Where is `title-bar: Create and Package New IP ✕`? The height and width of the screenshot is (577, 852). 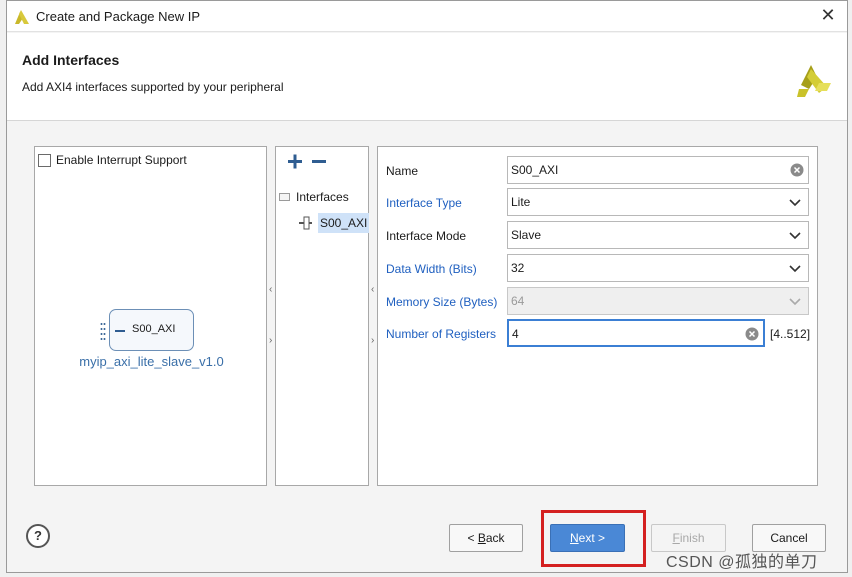
title-bar: Create and Package New IP ✕ is located at coordinates (427, 16).